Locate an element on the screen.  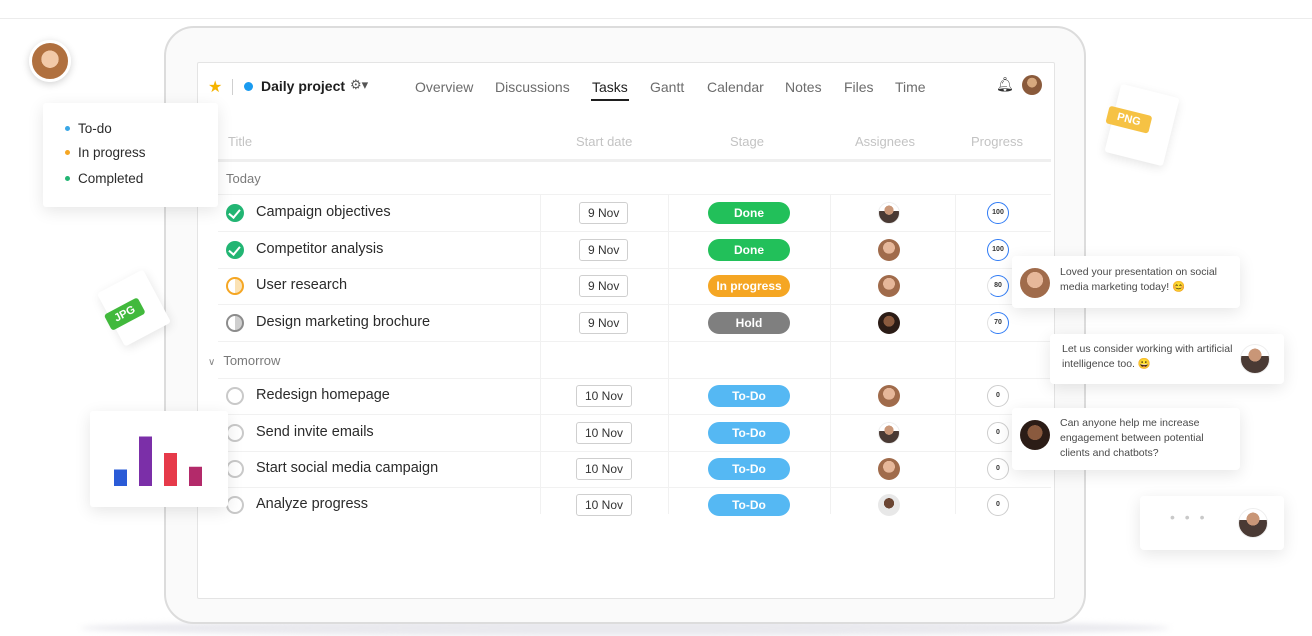
task-title: Analyze progress is located at coordinates (312, 504).